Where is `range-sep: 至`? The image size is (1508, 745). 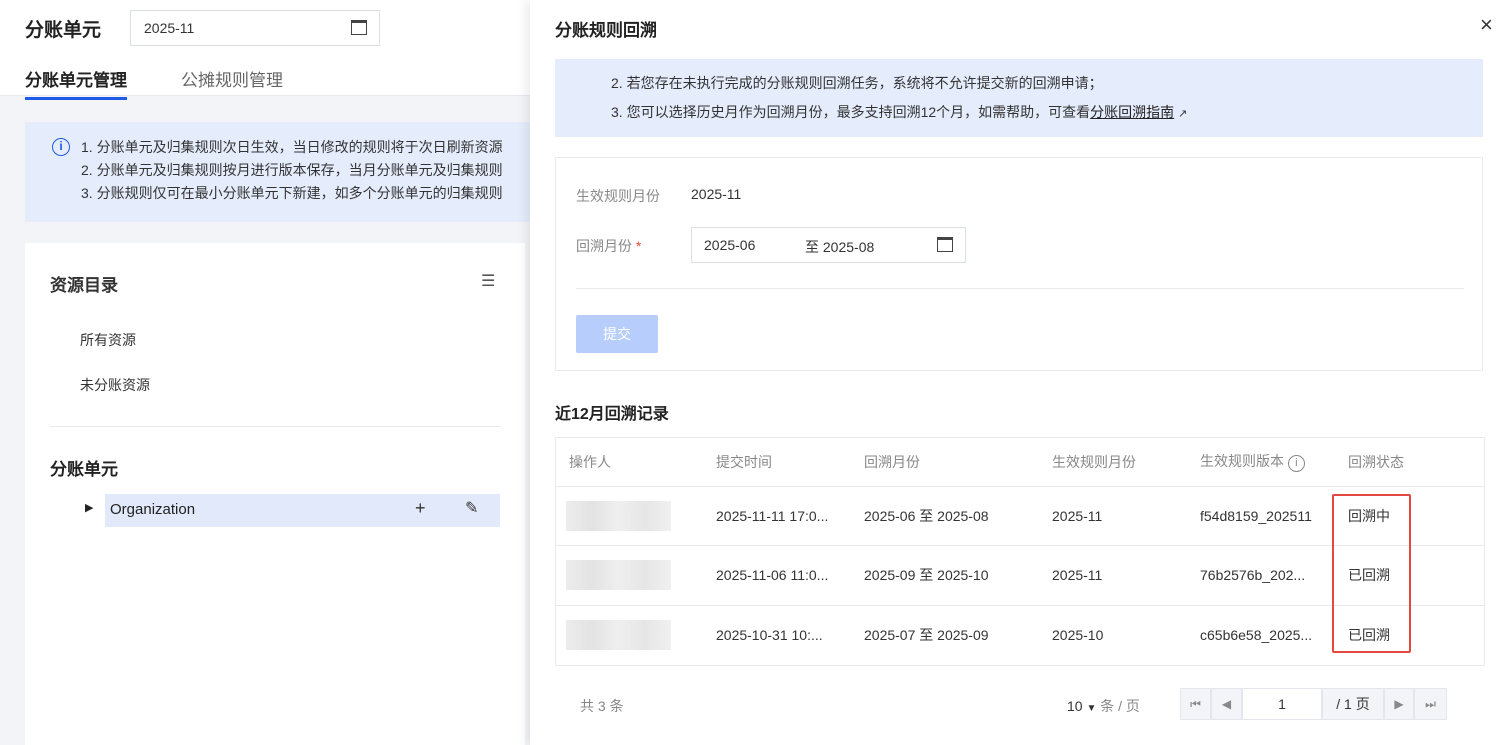 range-sep: 至 is located at coordinates (812, 247).